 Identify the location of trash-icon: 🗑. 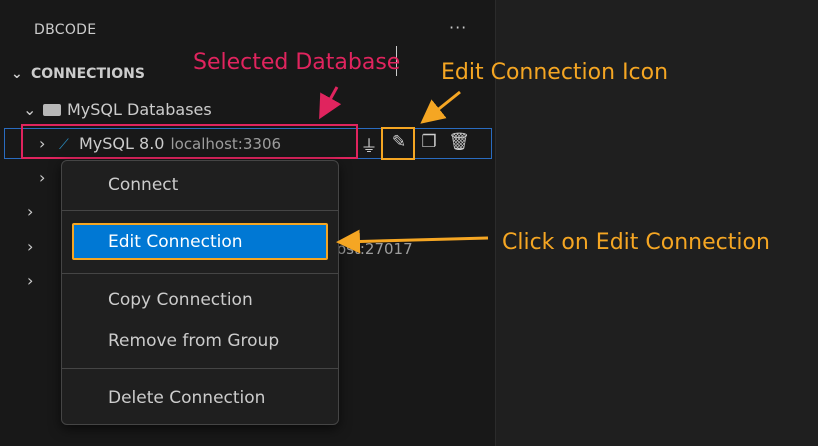
(459, 144).